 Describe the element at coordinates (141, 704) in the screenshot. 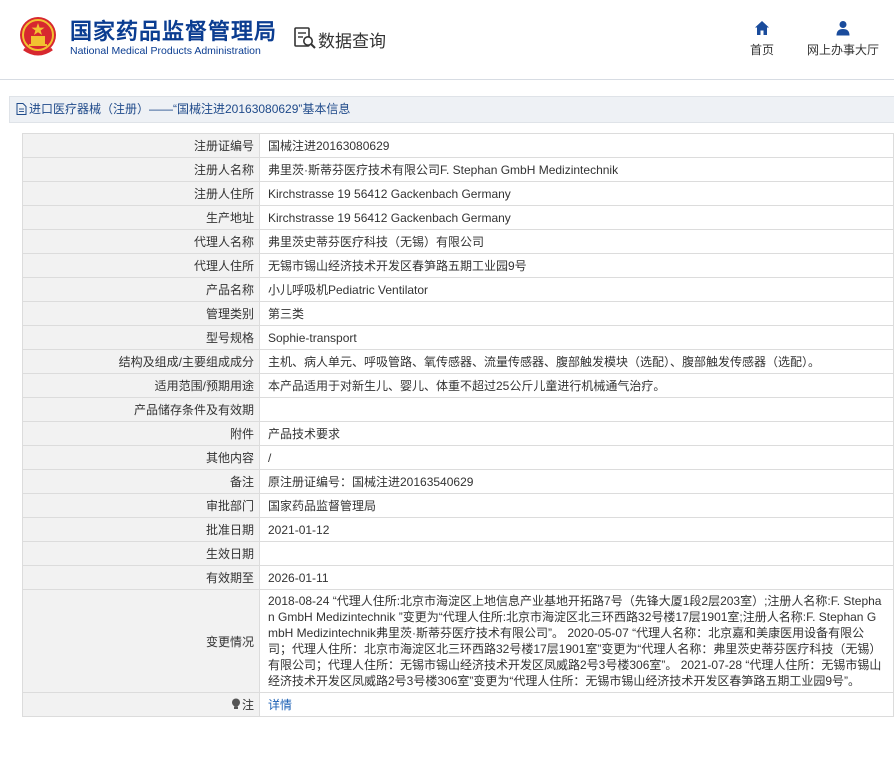

I see `note-label-cell: 注` at that location.